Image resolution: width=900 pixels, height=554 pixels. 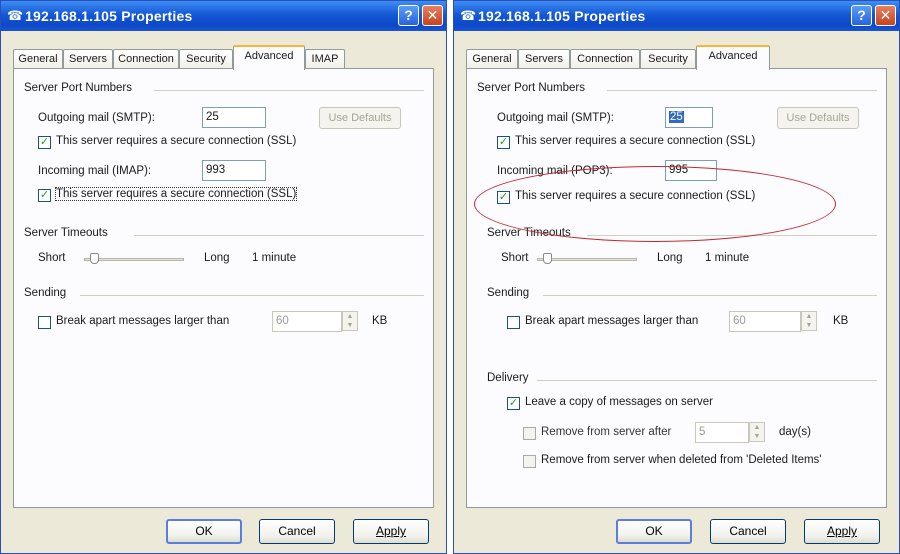 What do you see at coordinates (676, 117) in the screenshot?
I see `outgoing-port-value: 25` at bounding box center [676, 117].